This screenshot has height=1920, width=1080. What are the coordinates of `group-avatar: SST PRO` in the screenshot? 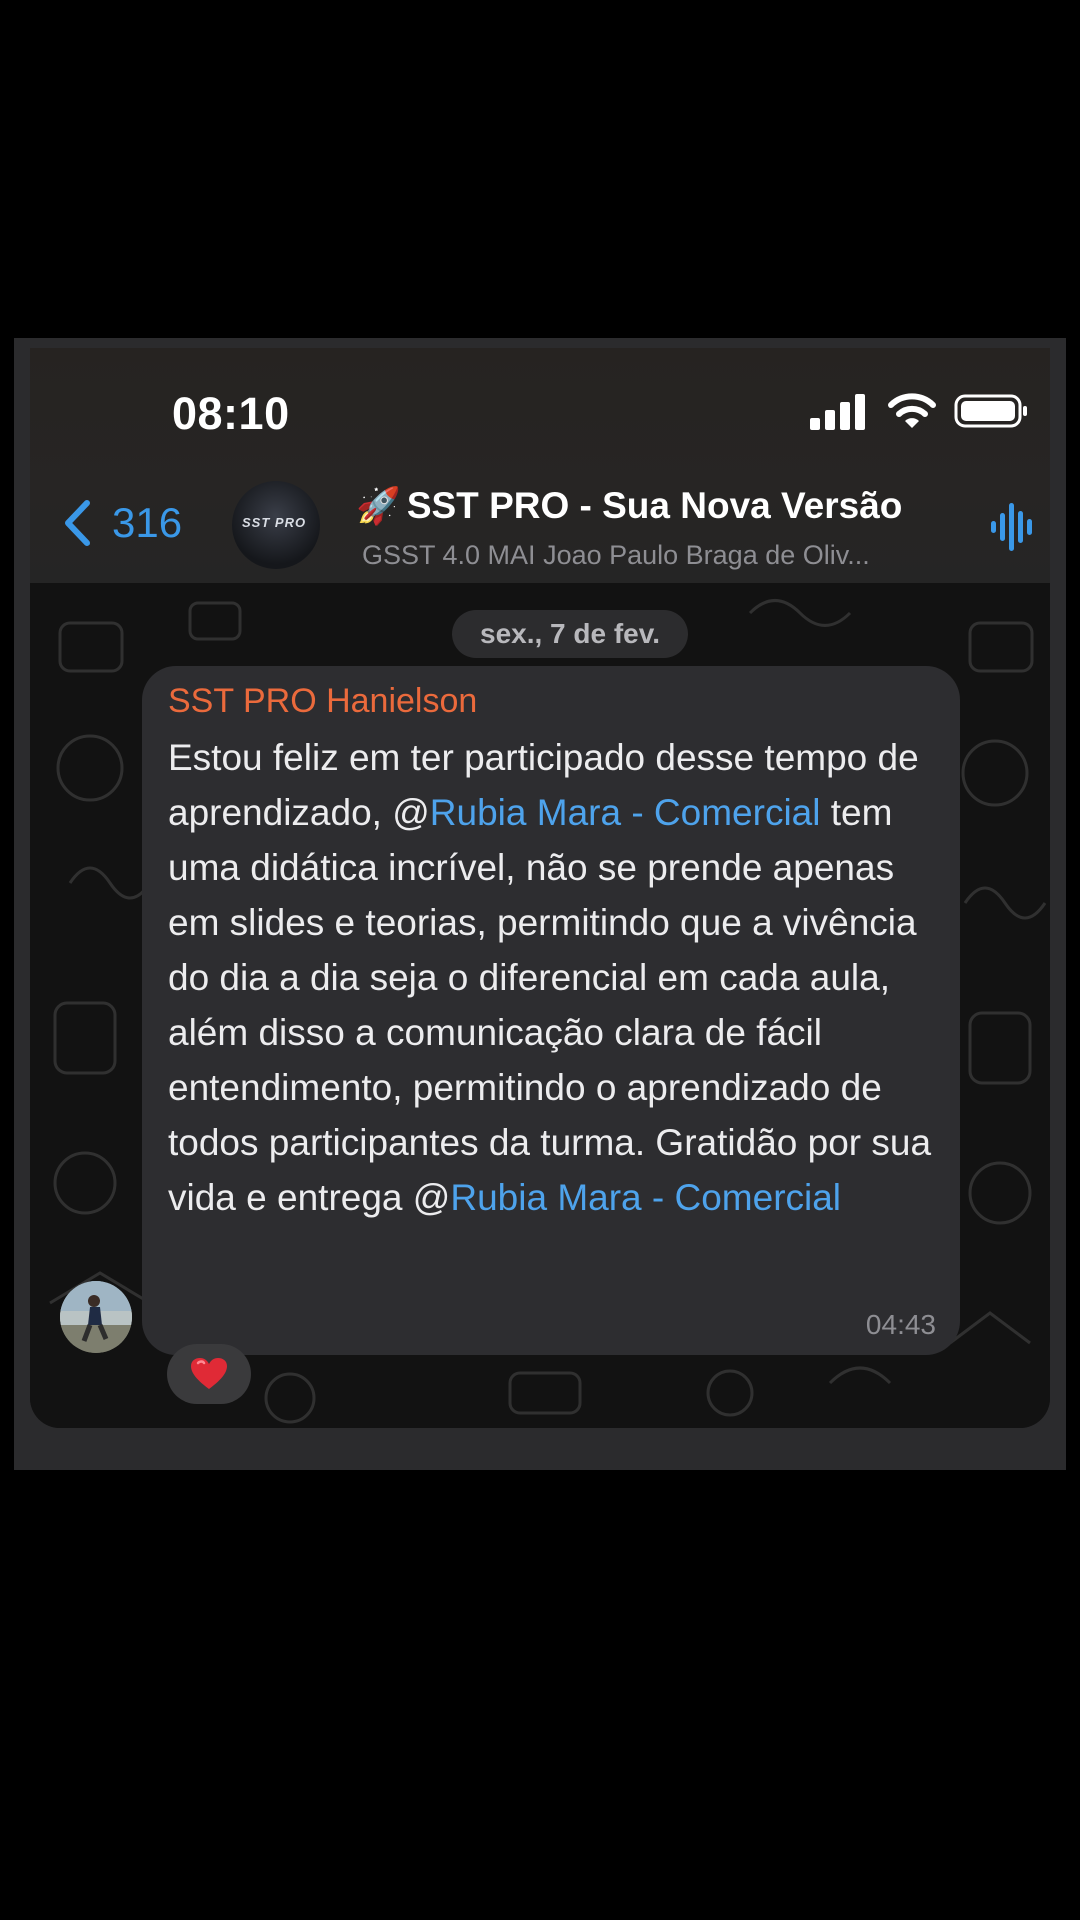 It's located at (276, 525).